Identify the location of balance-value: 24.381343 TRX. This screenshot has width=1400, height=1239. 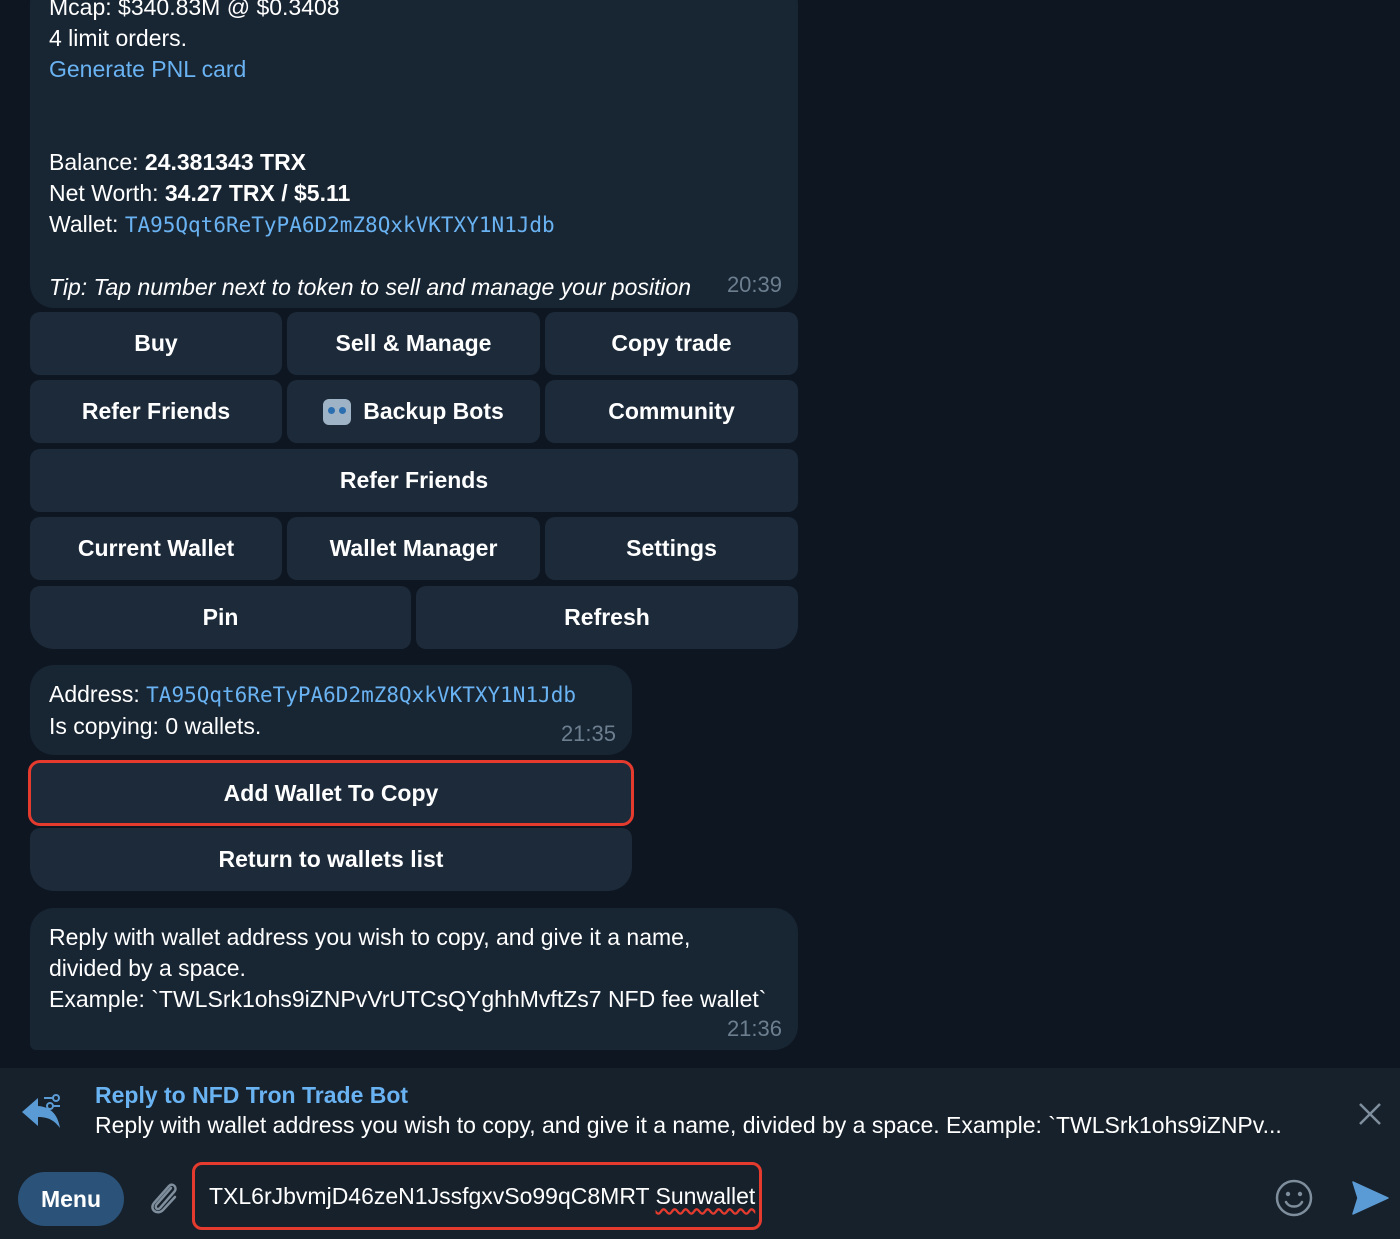
(225, 162).